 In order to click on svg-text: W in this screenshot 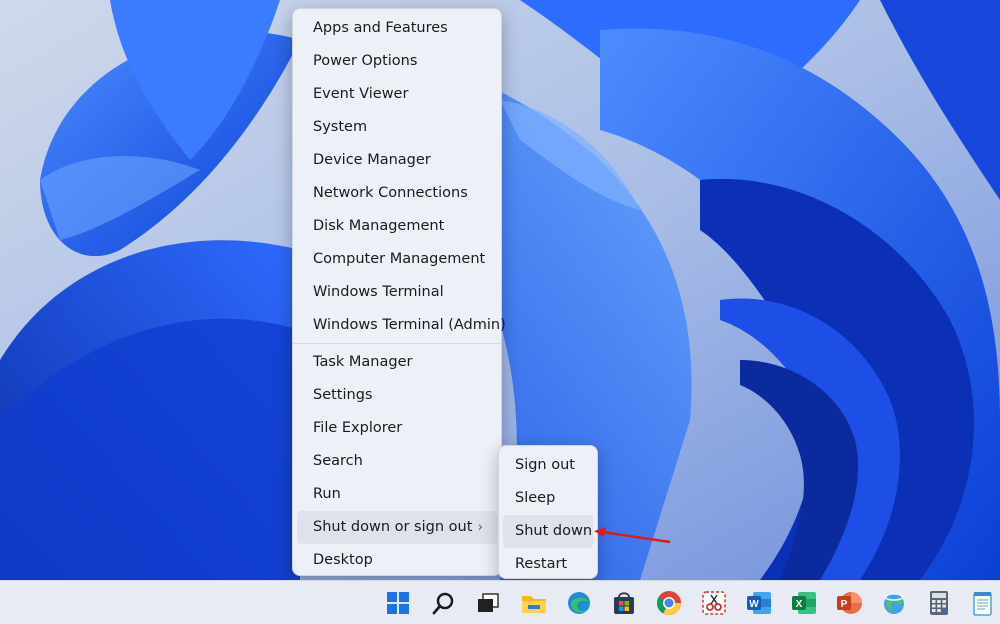, I will do `click(754, 604)`.